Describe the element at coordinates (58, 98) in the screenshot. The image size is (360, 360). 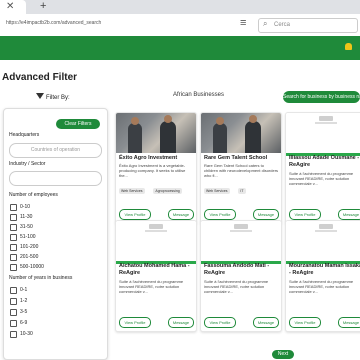
I see `filter-by-label: Filter By:` at that location.